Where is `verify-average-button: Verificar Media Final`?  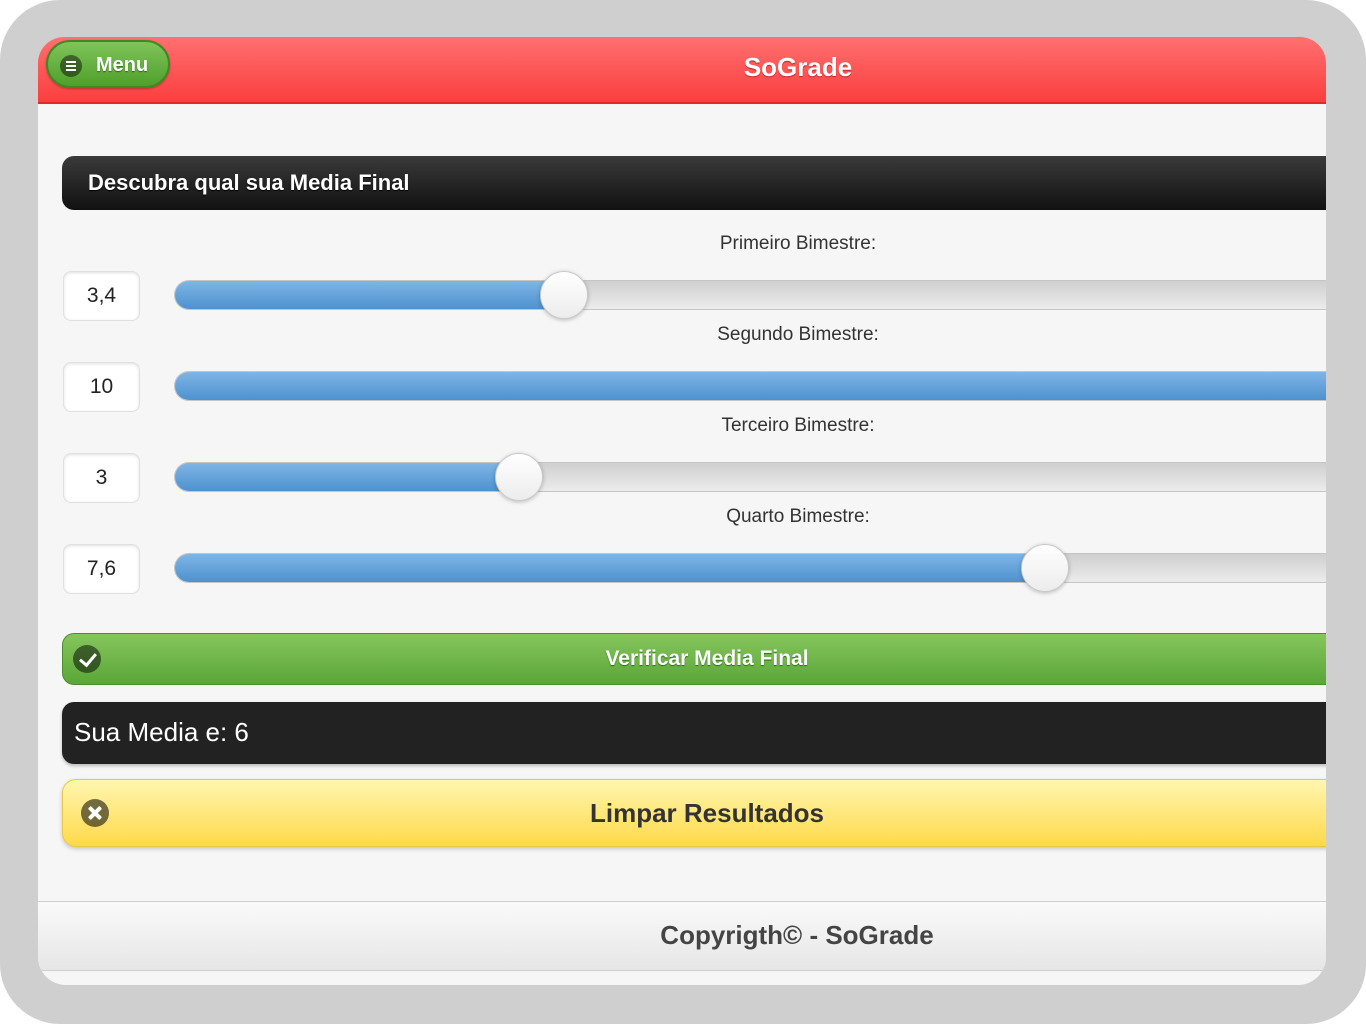 verify-average-button: Verificar Media Final is located at coordinates (694, 659).